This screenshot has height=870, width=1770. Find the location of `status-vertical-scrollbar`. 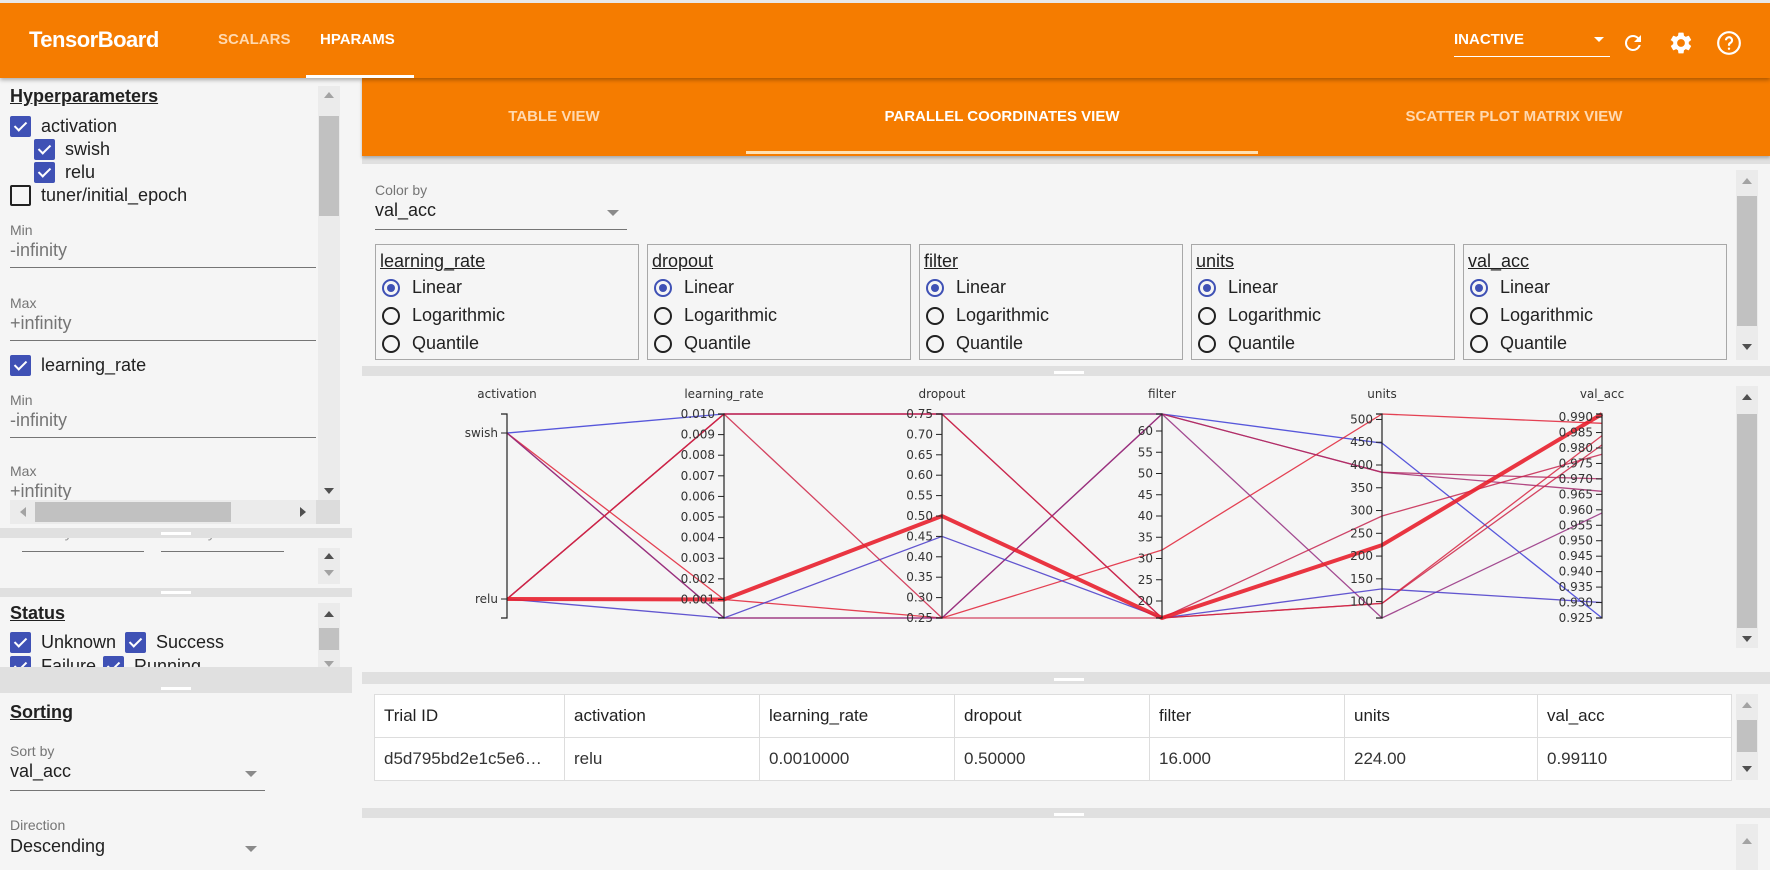

status-vertical-scrollbar is located at coordinates (329, 635).